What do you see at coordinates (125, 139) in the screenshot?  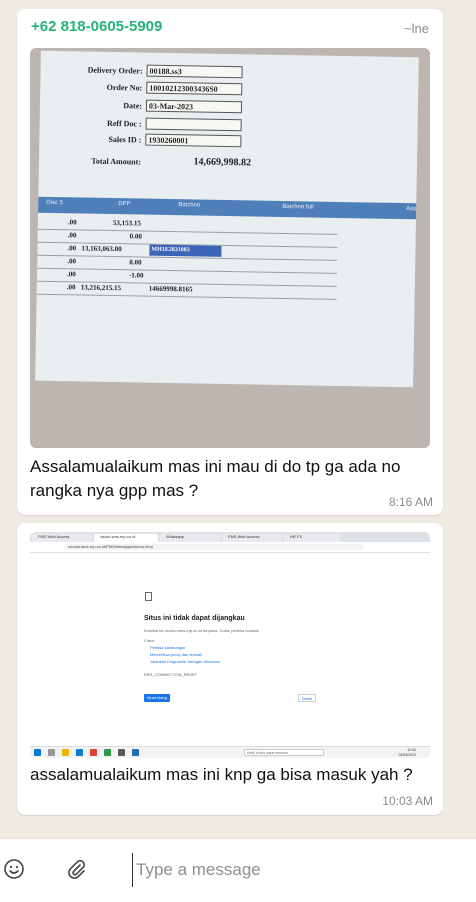 I see `field-label: Sales ID :` at bounding box center [125, 139].